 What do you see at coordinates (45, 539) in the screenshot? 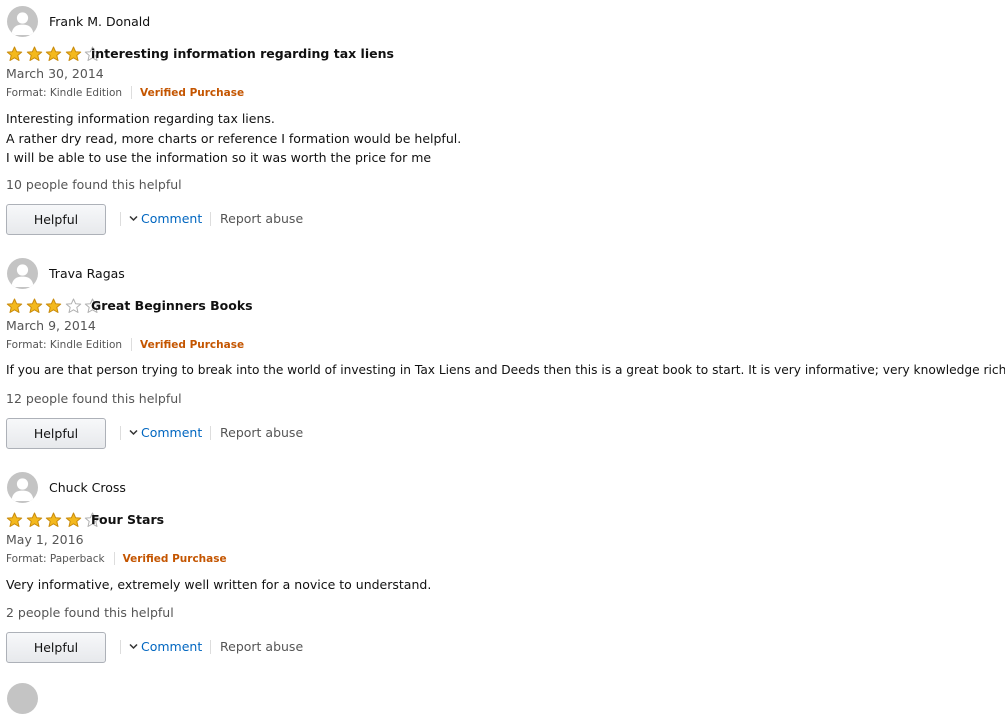
I see `review-date: May 1, 2016` at bounding box center [45, 539].